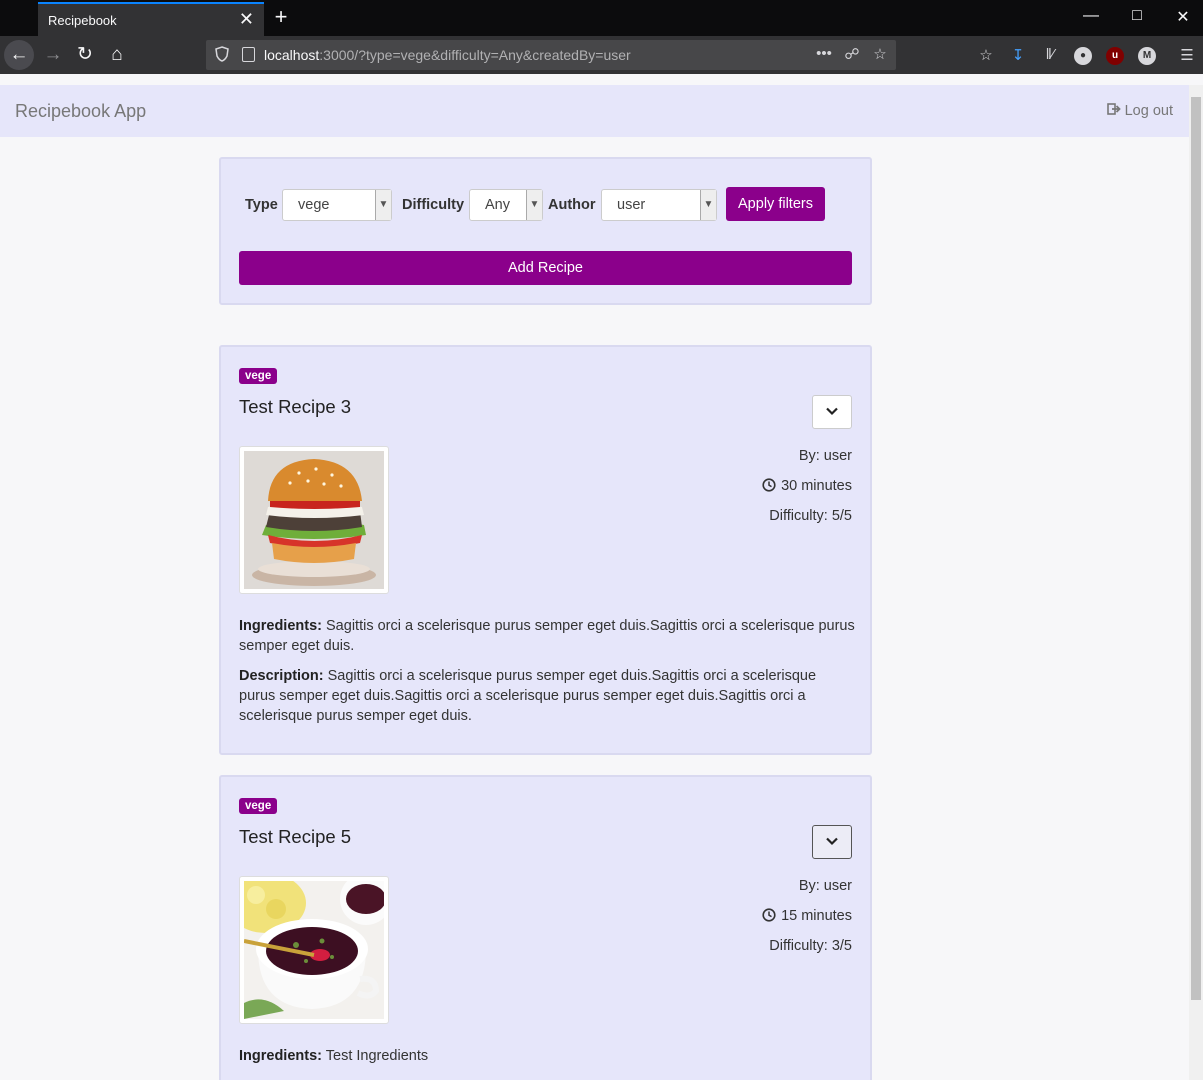 Image resolution: width=1203 pixels, height=1080 pixels. What do you see at coordinates (497, 205) in the screenshot?
I see `difficulty-select-value: Any` at bounding box center [497, 205].